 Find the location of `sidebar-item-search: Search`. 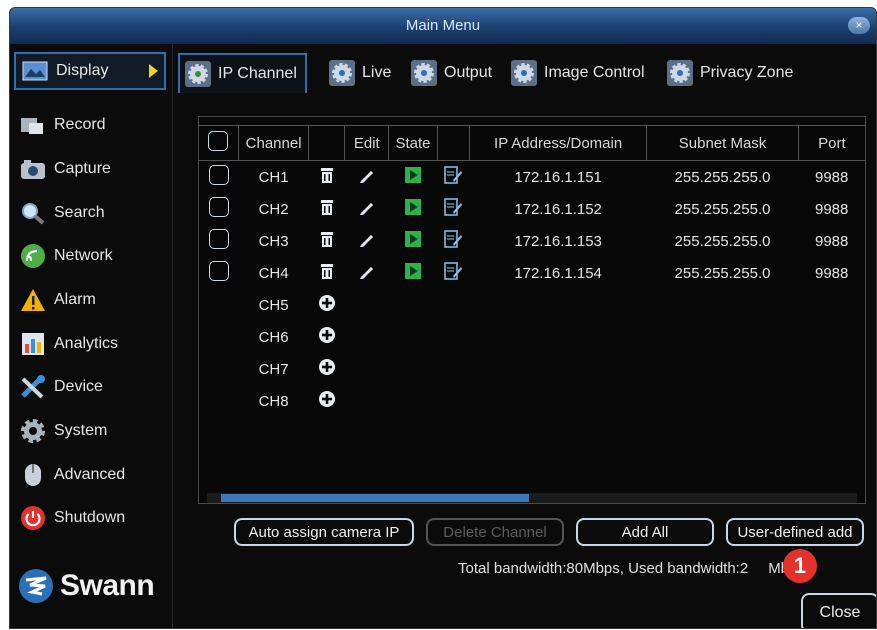

sidebar-item-search: Search is located at coordinates (90, 213).